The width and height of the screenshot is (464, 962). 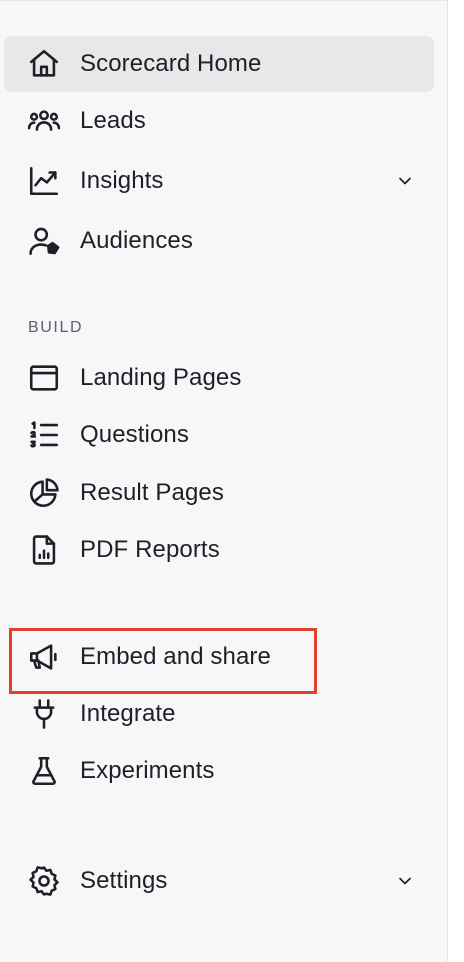 I want to click on nav-item-pdf-reports: PDF Reports, so click(x=219, y=550).